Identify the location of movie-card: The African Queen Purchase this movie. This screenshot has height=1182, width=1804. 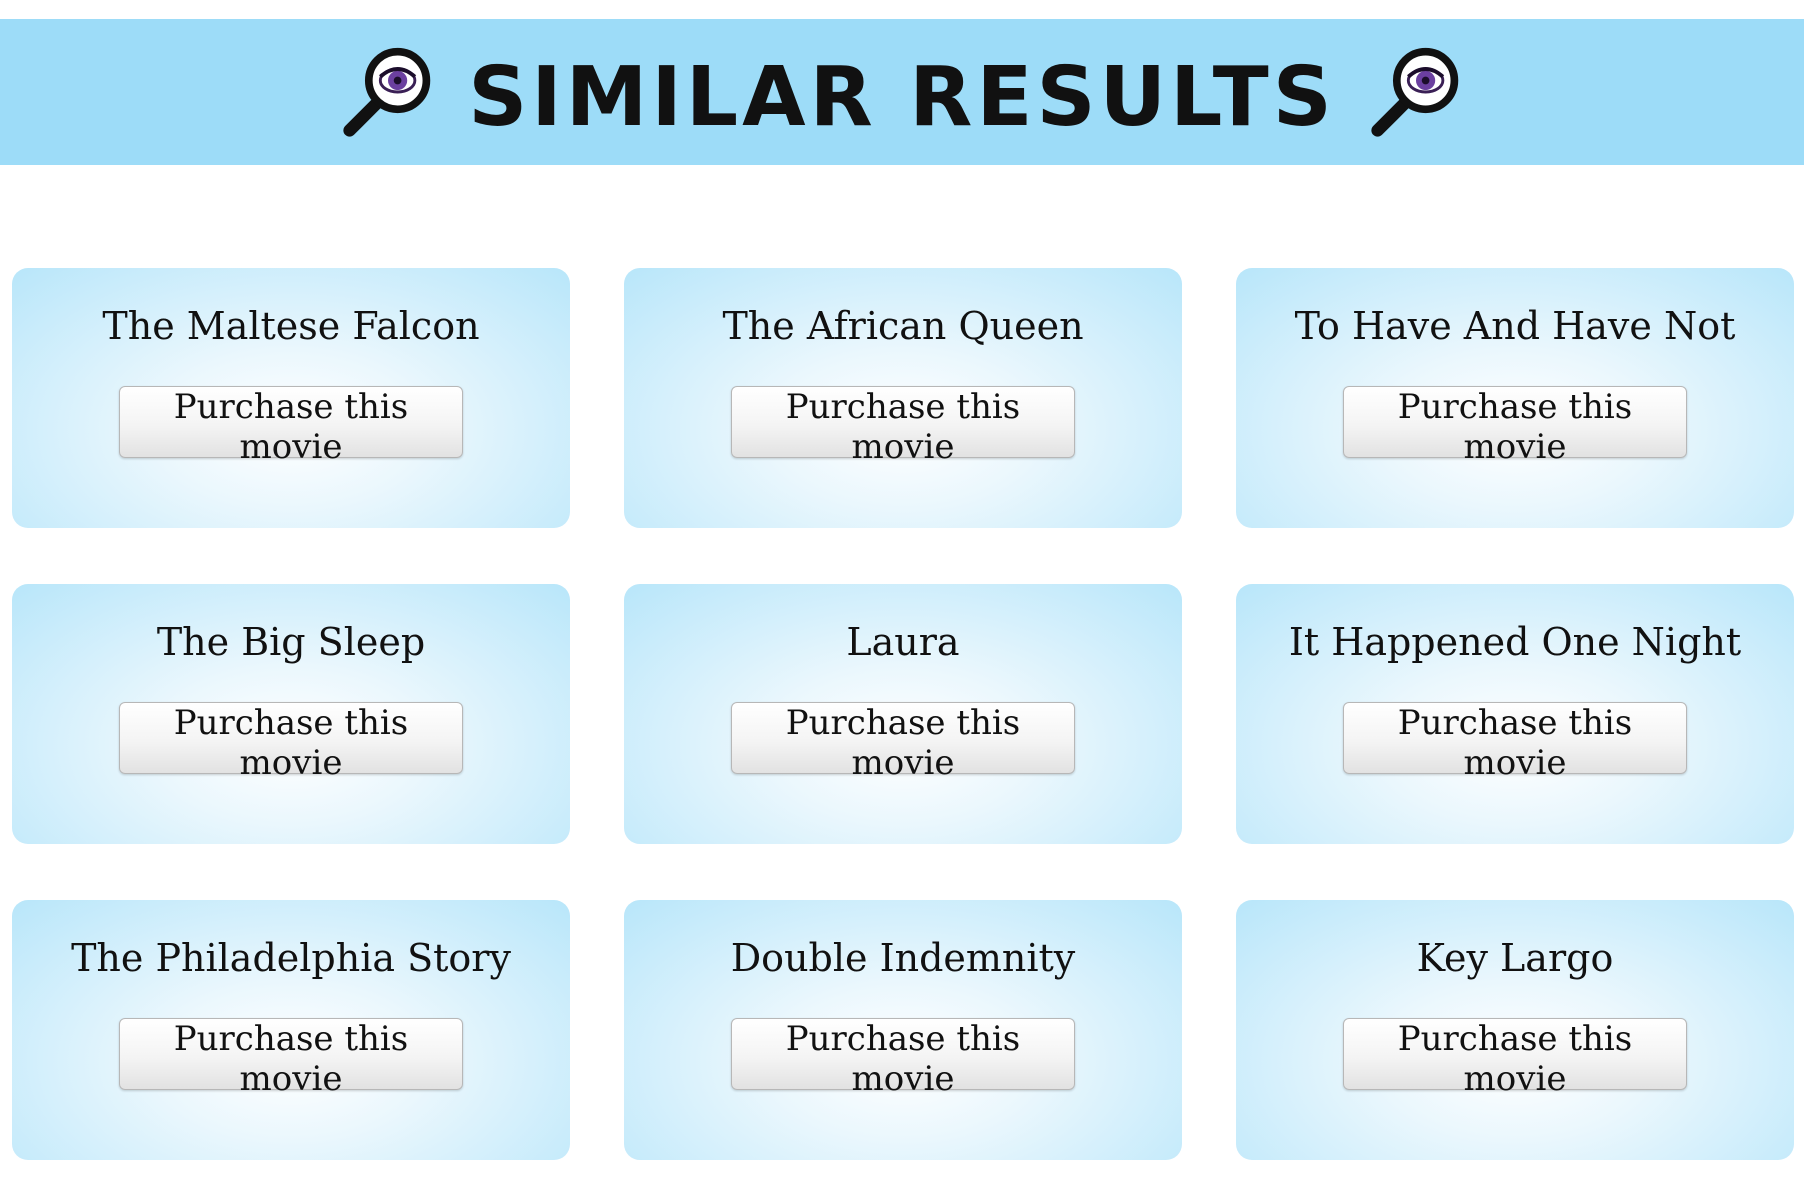
(903, 398).